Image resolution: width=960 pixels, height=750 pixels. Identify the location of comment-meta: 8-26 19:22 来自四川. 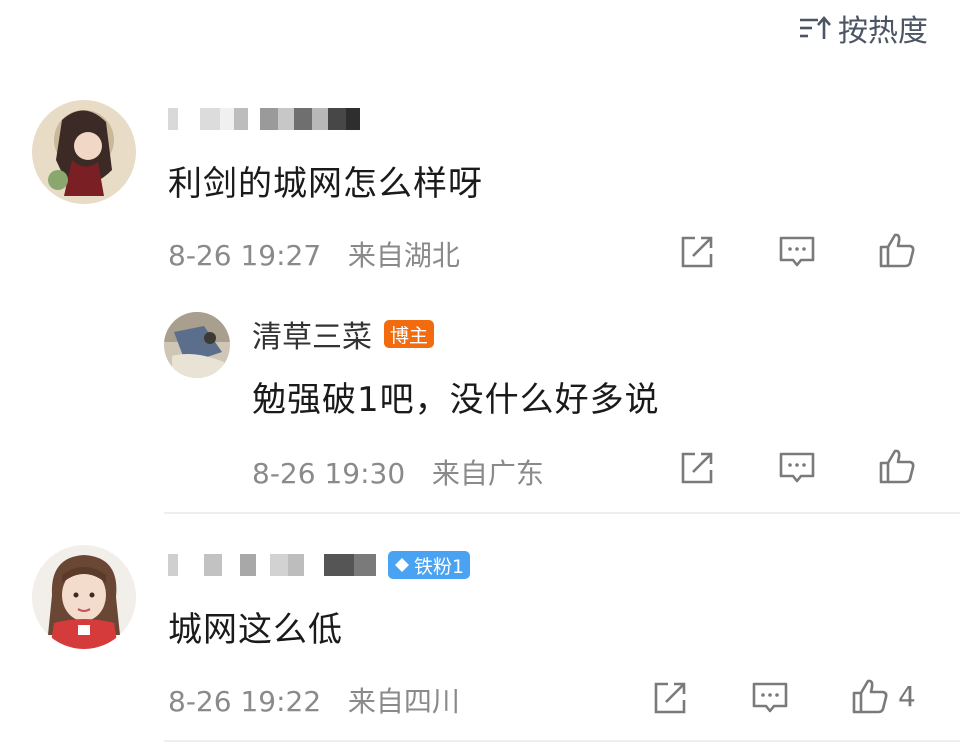
(314, 700).